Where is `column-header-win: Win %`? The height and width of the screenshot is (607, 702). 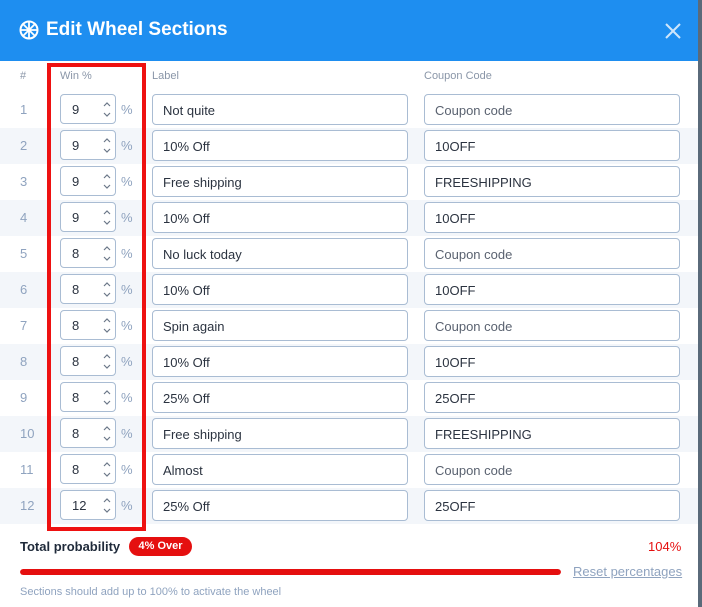
column-header-win: Win % is located at coordinates (76, 76).